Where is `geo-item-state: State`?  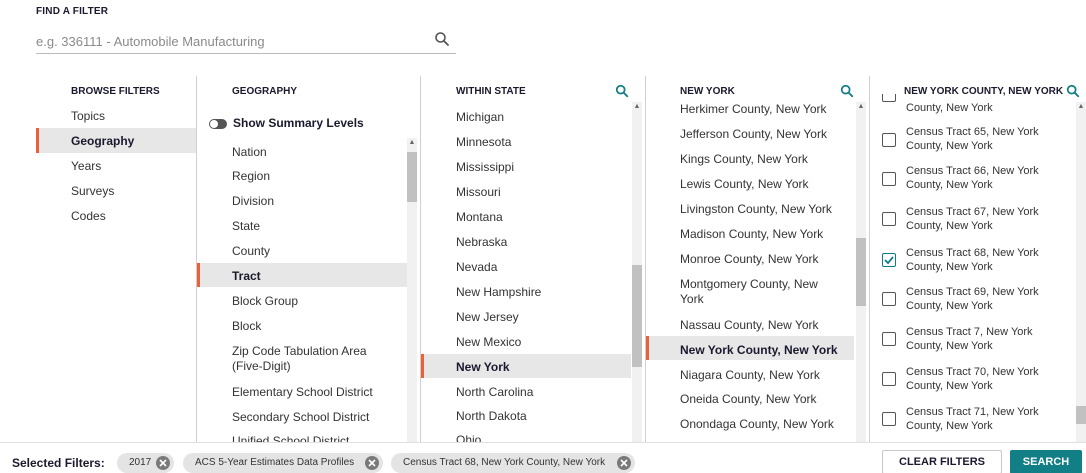
geo-item-state: State is located at coordinates (246, 226).